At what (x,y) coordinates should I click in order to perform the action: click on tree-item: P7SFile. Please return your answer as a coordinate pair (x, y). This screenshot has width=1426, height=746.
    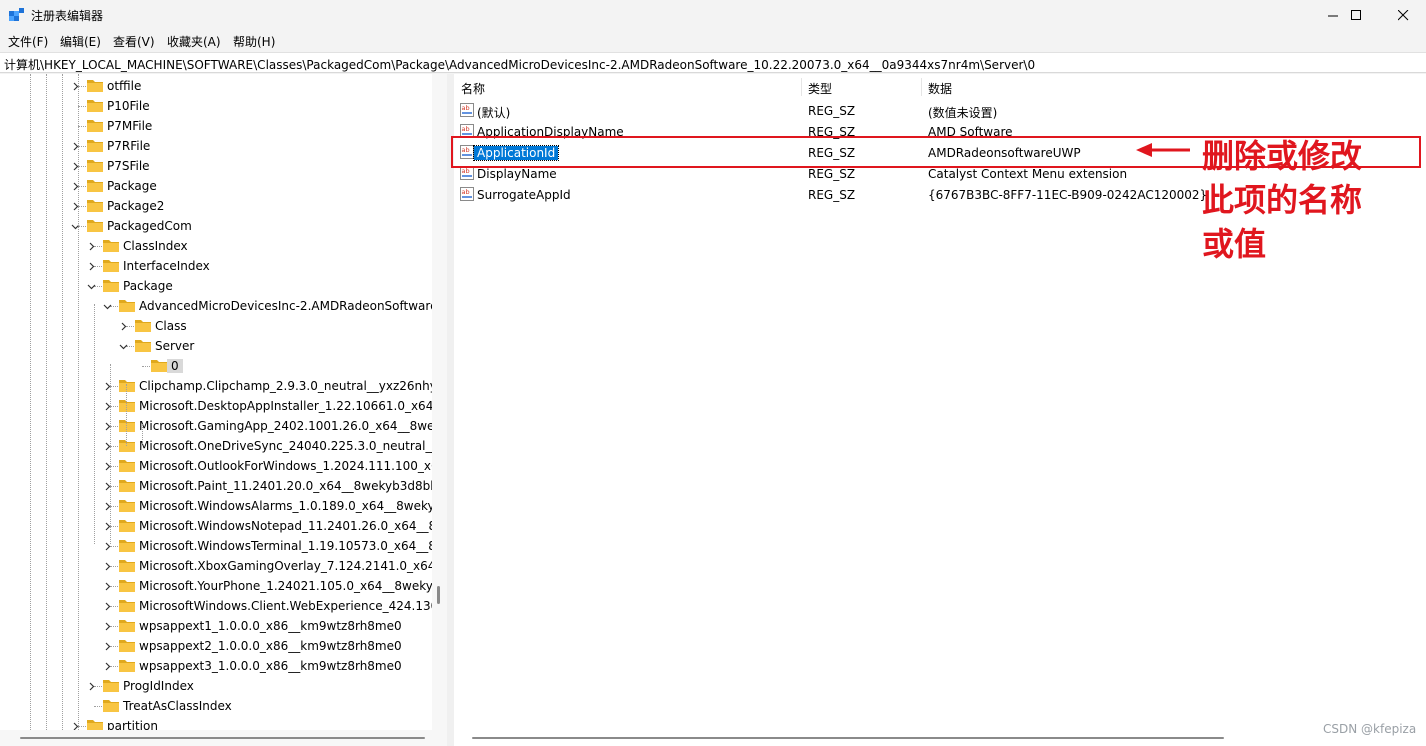
    Looking at the image, I should click on (260, 166).